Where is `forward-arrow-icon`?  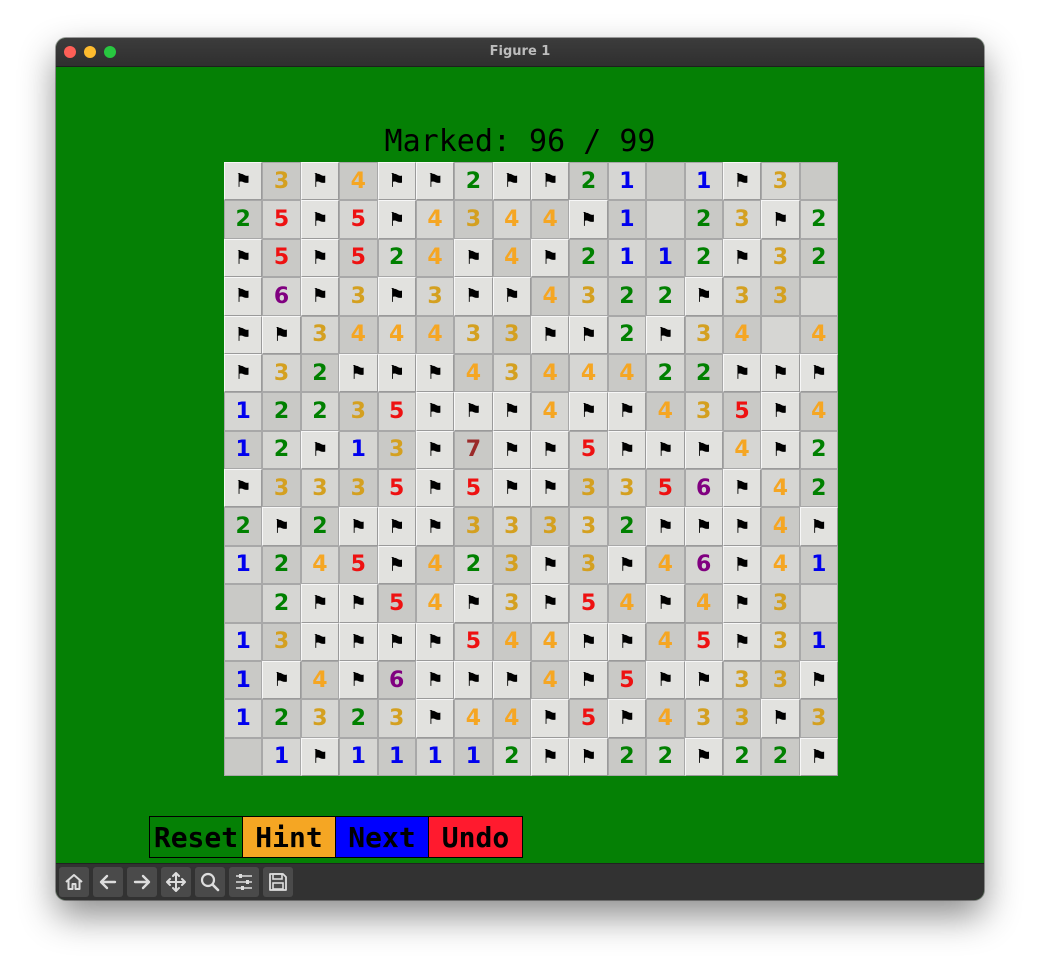
forward-arrow-icon is located at coordinates (142, 882).